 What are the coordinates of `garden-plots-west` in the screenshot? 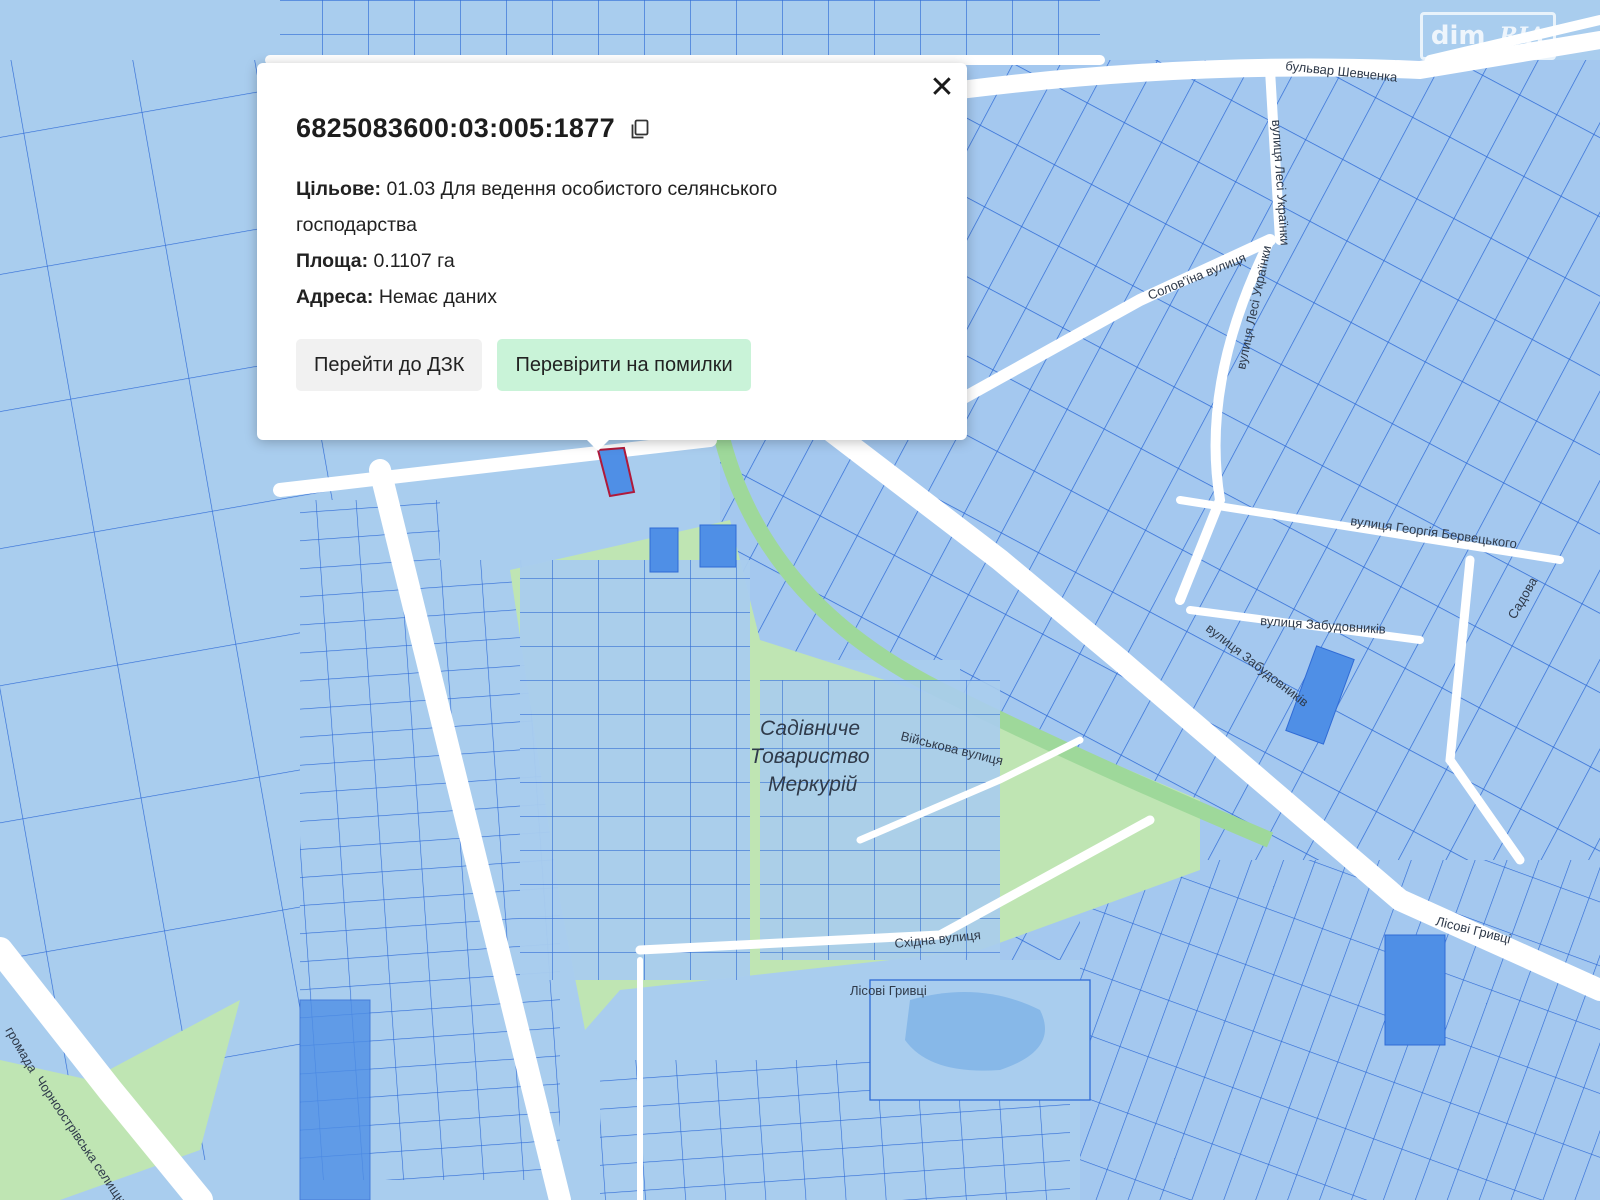 It's located at (635, 770).